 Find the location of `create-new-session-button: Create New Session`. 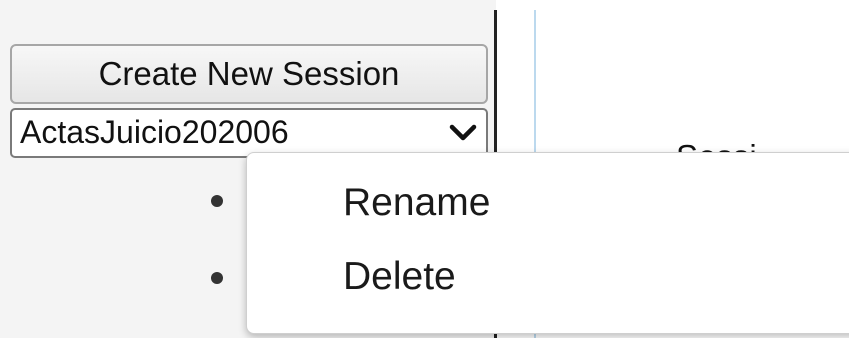

create-new-session-button: Create New Session is located at coordinates (249, 74).